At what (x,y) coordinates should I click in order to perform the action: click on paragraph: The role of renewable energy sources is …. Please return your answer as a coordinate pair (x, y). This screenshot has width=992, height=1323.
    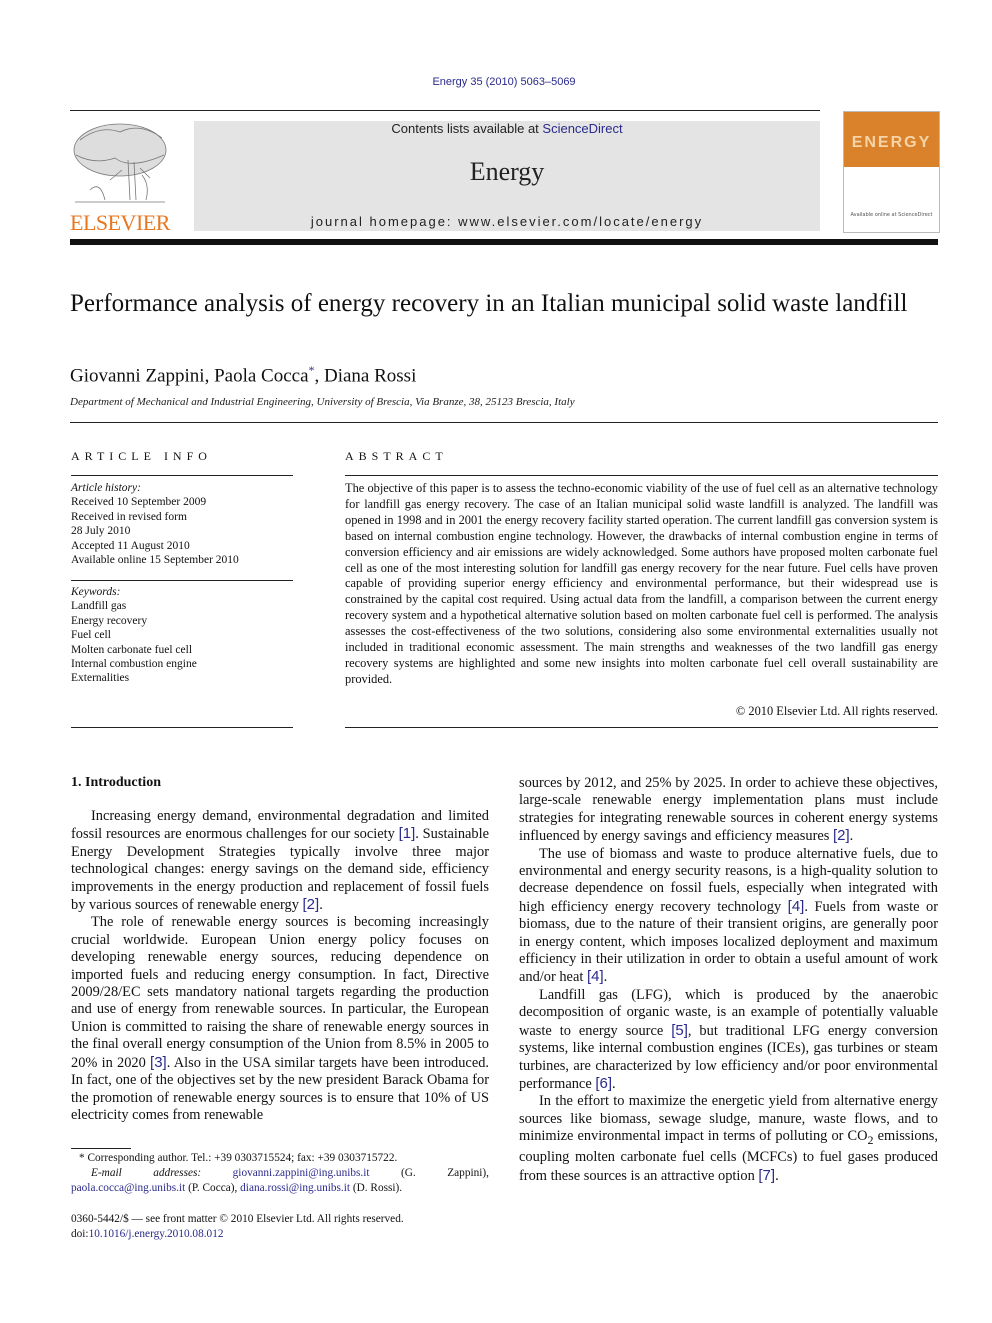
    Looking at the image, I should click on (280, 1018).